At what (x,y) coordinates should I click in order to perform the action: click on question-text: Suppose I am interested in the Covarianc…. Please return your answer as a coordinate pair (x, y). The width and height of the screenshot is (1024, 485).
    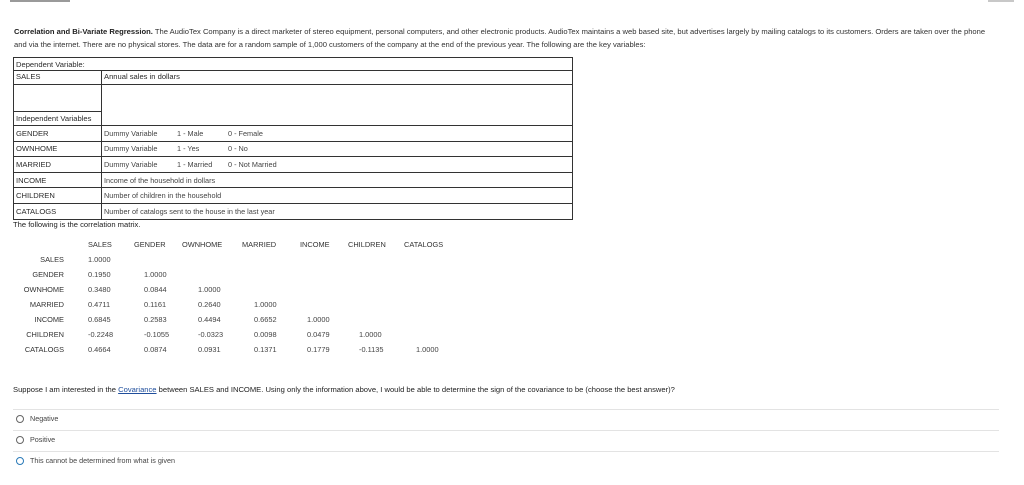
    Looking at the image, I should click on (344, 389).